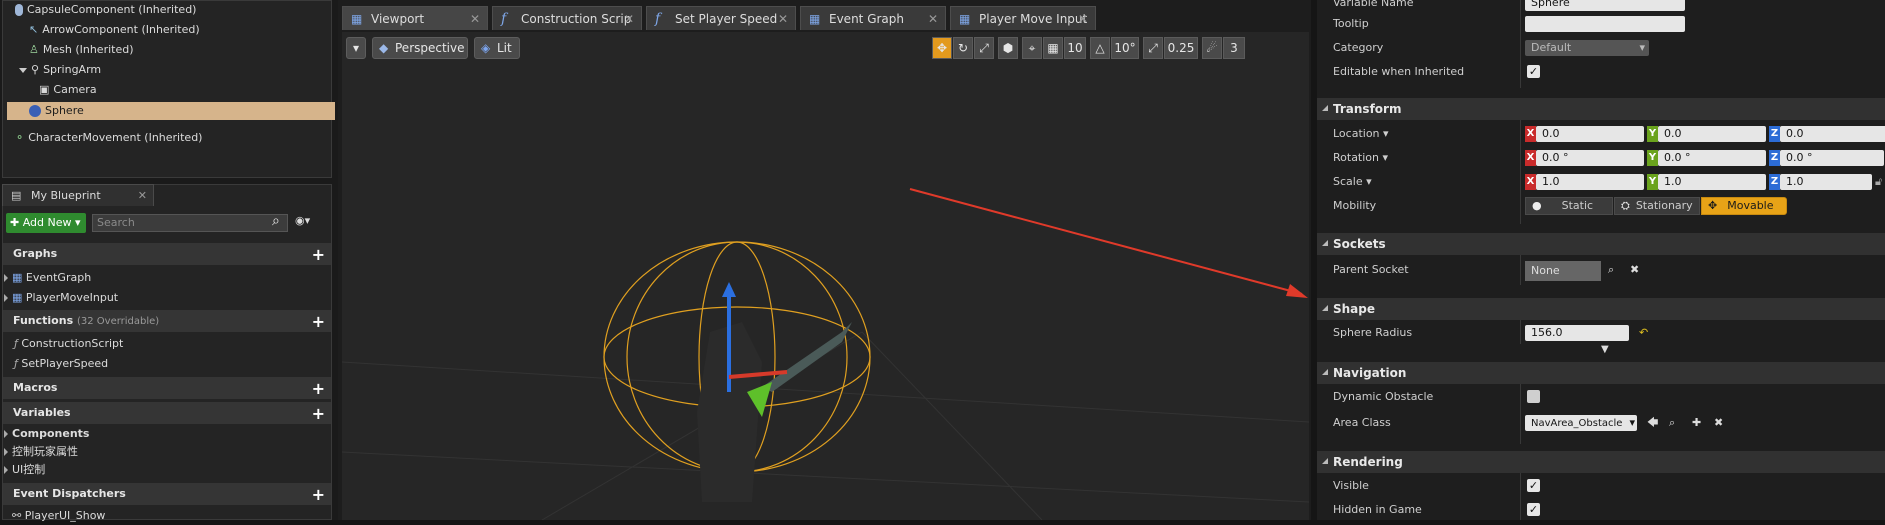  What do you see at coordinates (318, 389) in the screenshot?
I see `add-macro-icon: +` at bounding box center [318, 389].